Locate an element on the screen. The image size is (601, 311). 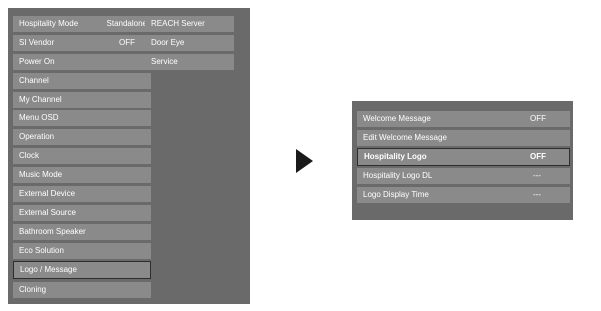
submenu-item-reach-server: REACH Server is located at coordinates (189, 24).